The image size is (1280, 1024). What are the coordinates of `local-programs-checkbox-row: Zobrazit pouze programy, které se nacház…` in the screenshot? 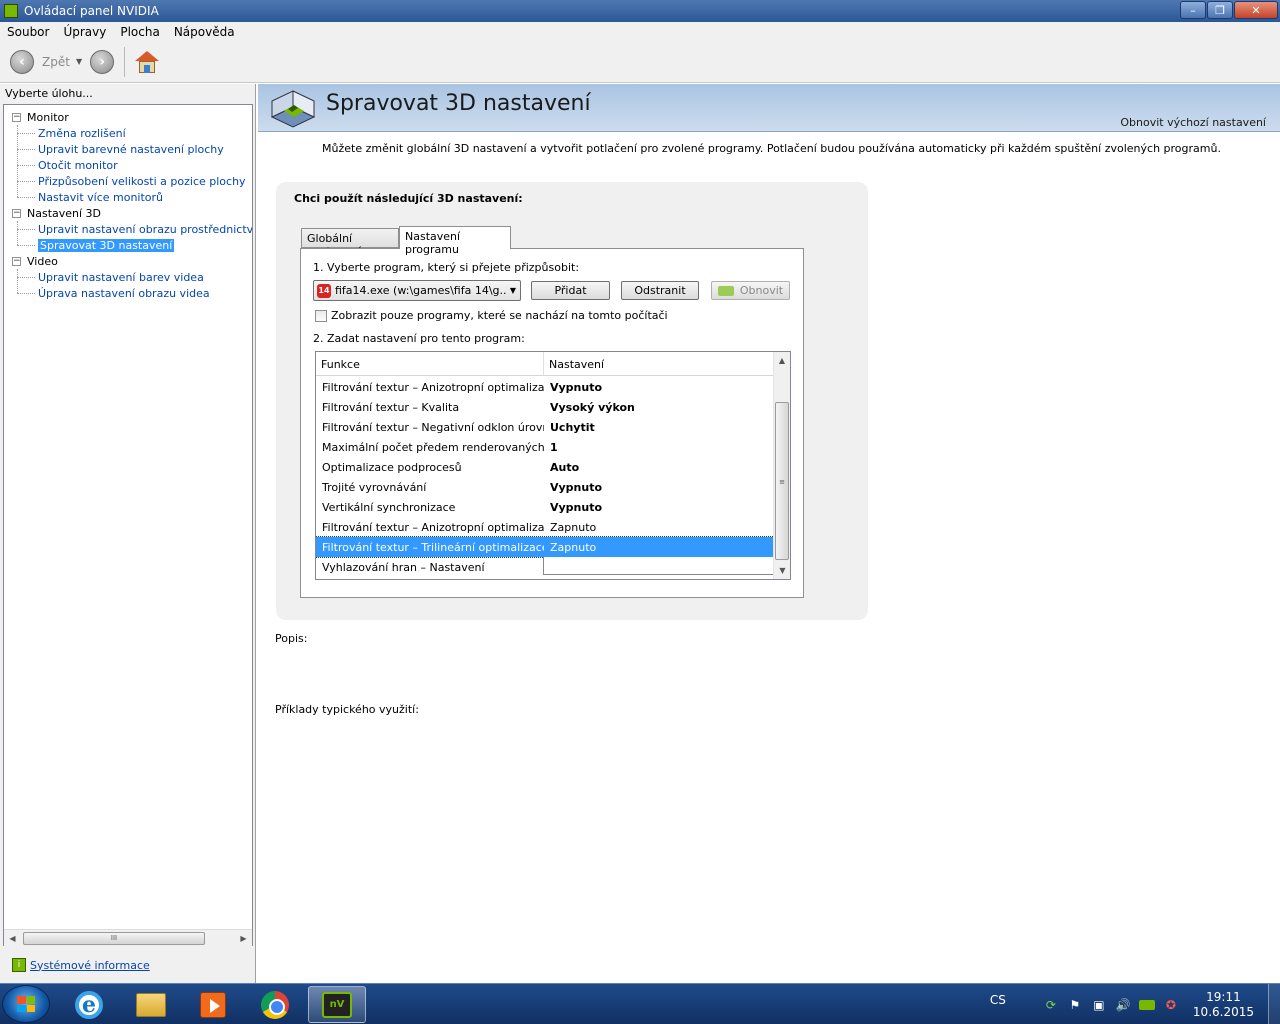 It's located at (491, 315).